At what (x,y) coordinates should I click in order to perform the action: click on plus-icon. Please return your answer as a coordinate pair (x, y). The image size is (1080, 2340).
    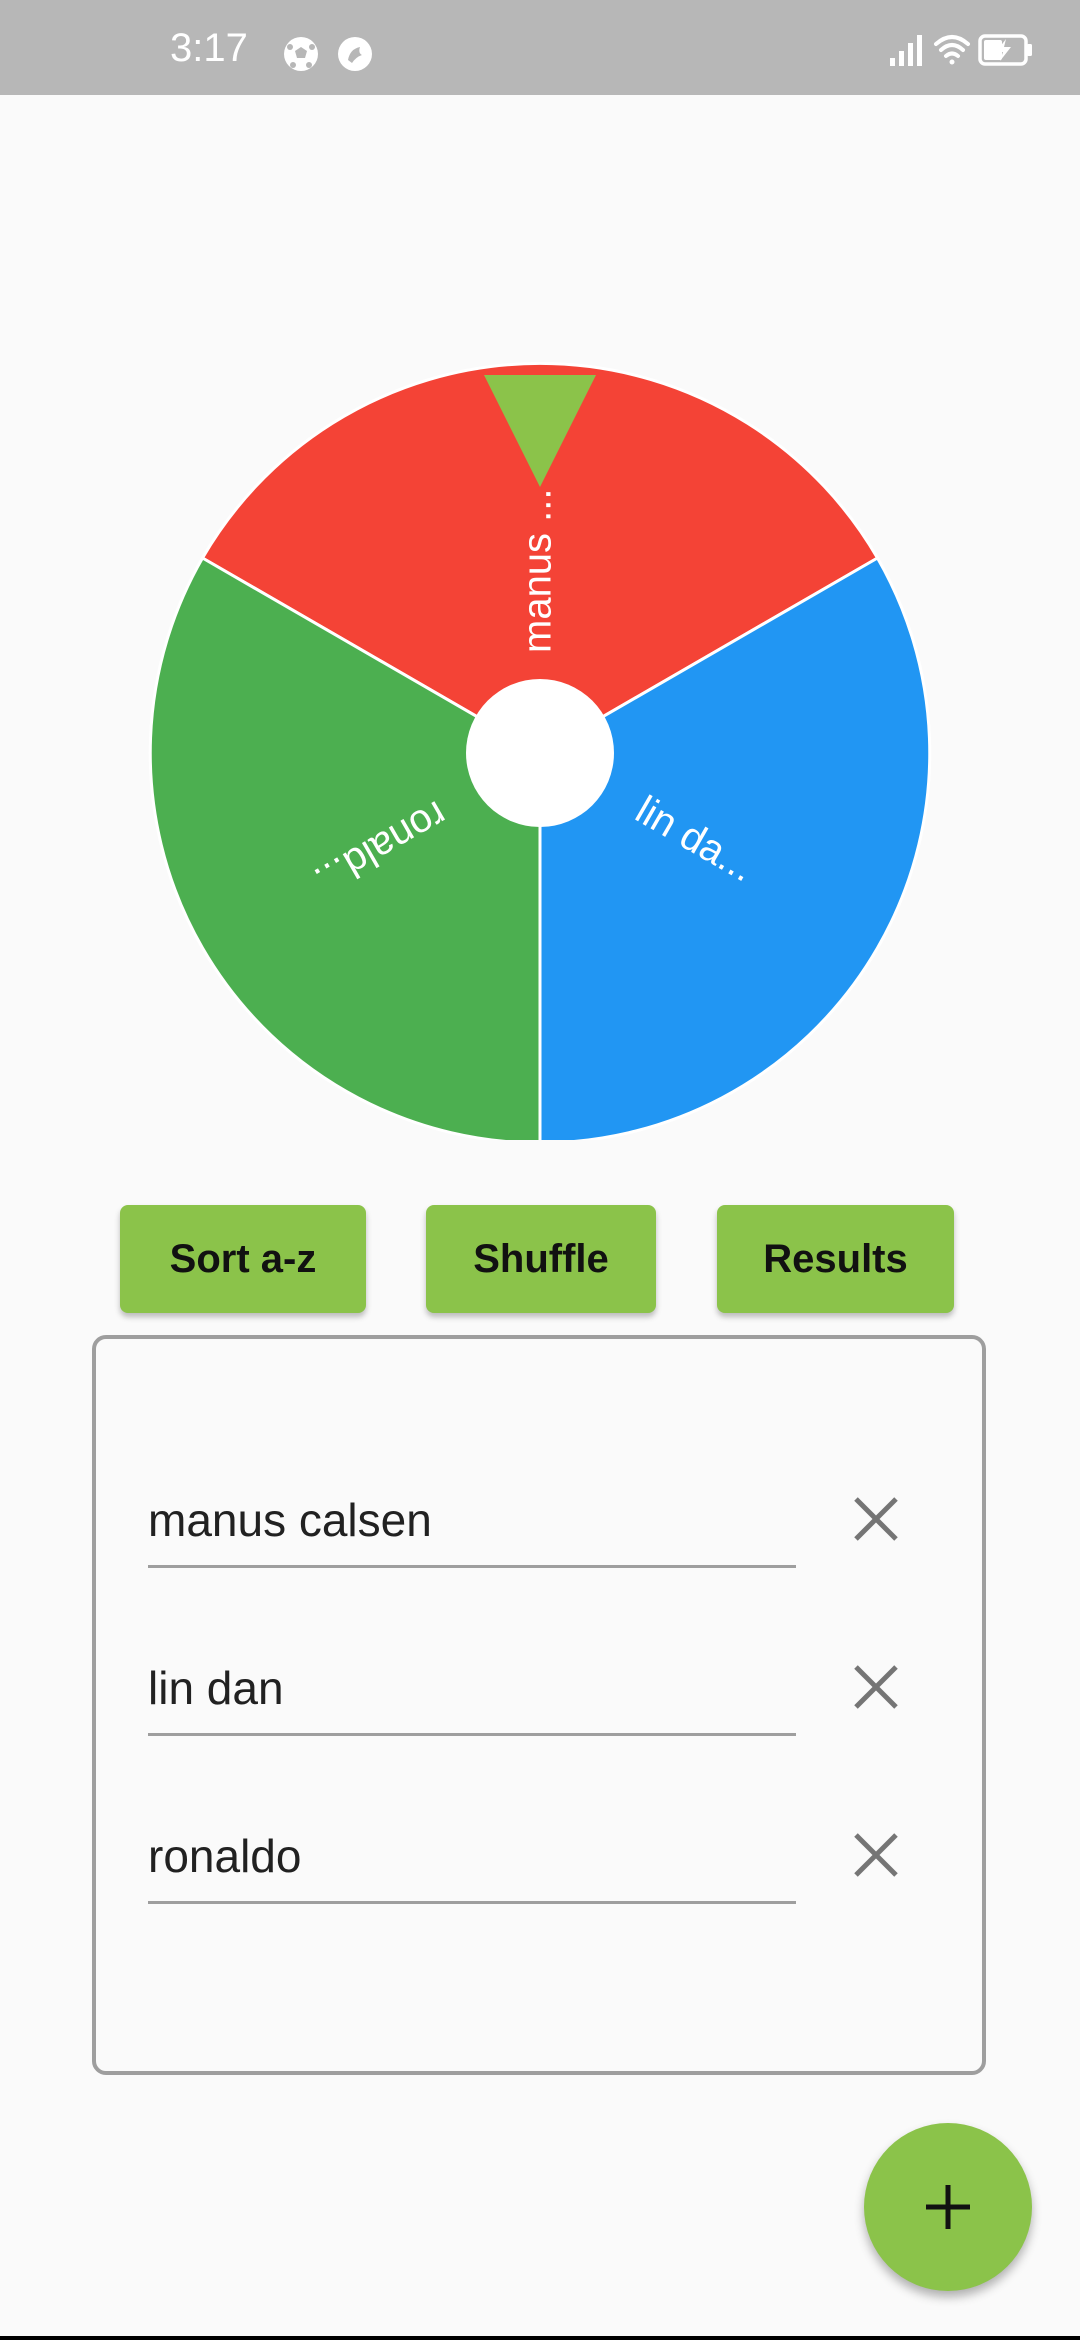
    Looking at the image, I should click on (948, 2207).